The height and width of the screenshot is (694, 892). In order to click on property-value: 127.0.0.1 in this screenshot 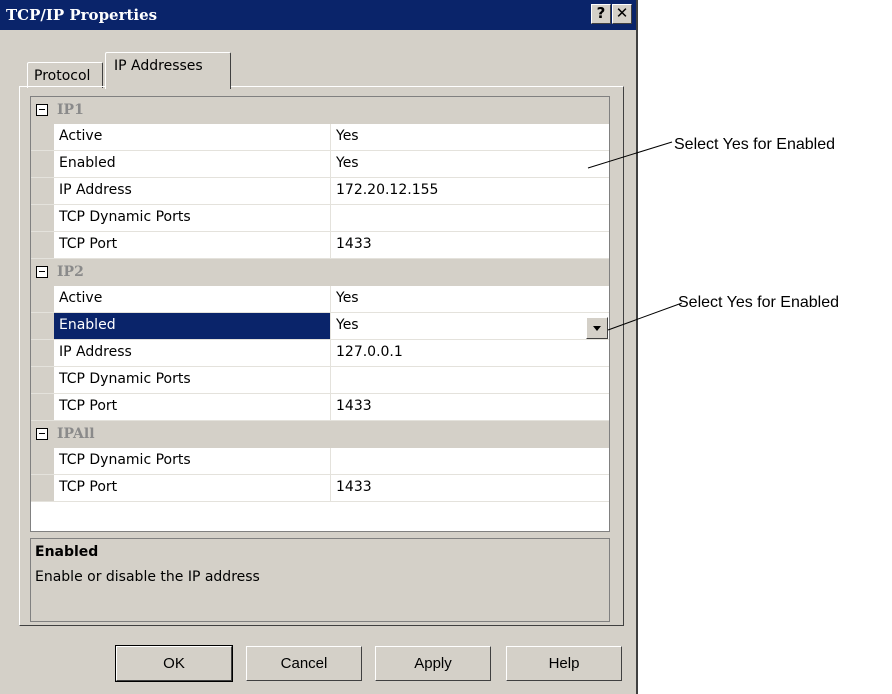, I will do `click(470, 353)`.